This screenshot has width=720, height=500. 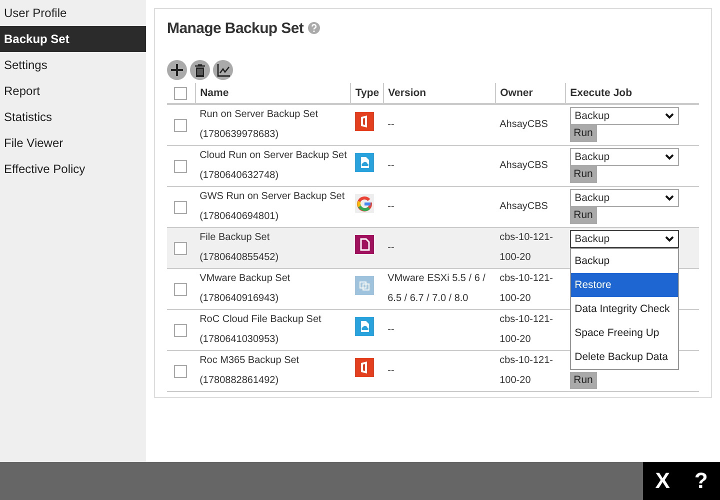 What do you see at coordinates (527, 371) in the screenshot?
I see `owner-cell-text: cbs-10-121-100-20` at bounding box center [527, 371].